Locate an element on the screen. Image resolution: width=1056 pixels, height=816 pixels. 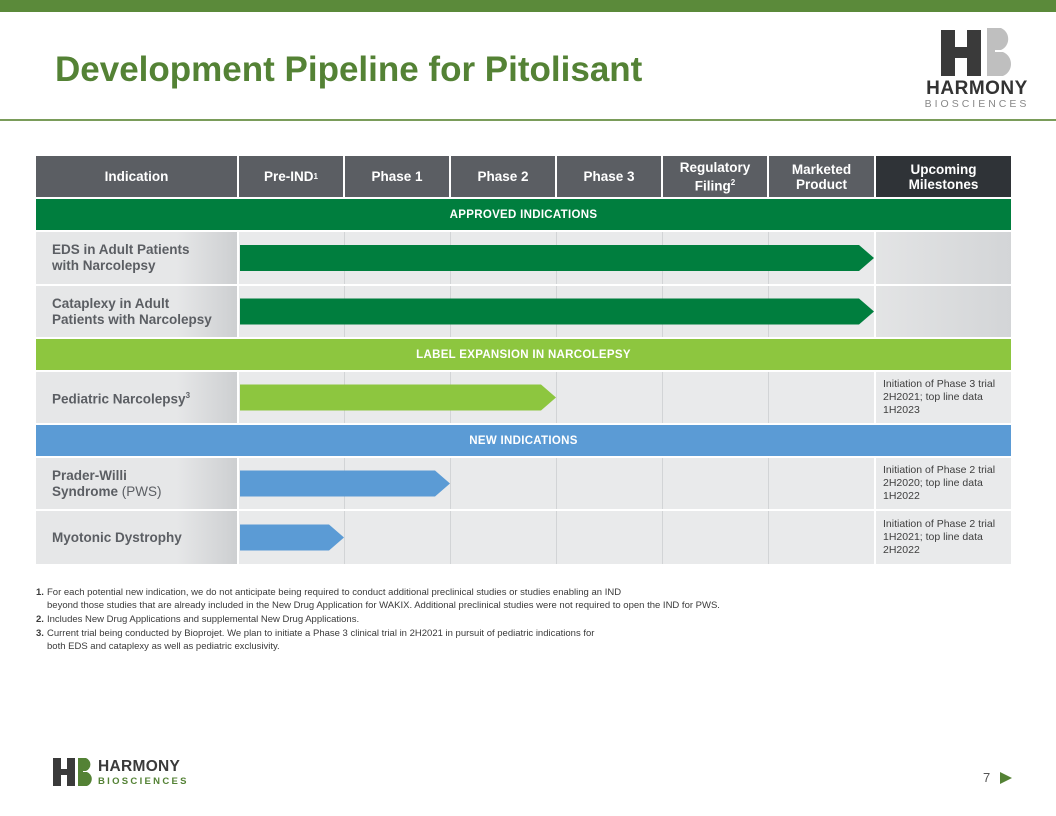
myotonic-progress-arrow is located at coordinates (292, 537).